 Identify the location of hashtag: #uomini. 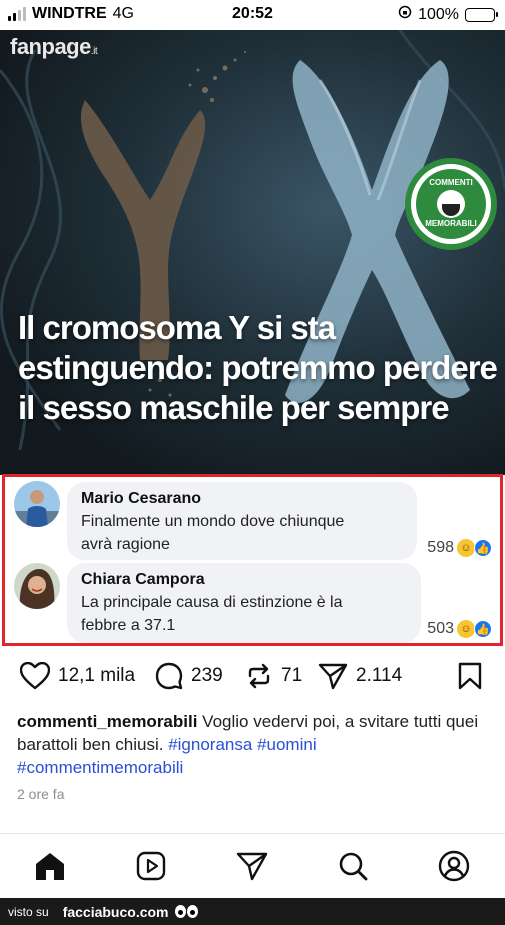
(287, 744).